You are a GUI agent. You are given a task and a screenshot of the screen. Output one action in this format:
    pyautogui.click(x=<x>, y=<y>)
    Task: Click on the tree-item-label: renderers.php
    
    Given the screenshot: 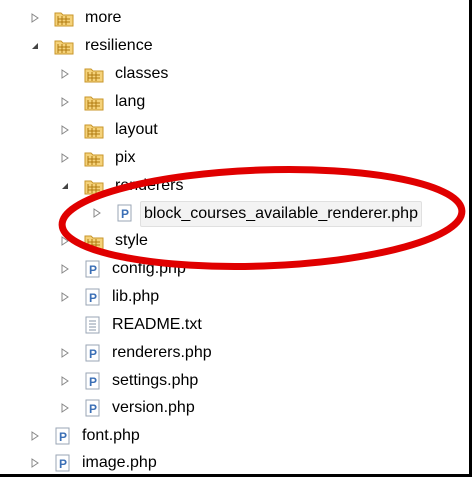 What is the action you would take?
    pyautogui.click(x=162, y=352)
    